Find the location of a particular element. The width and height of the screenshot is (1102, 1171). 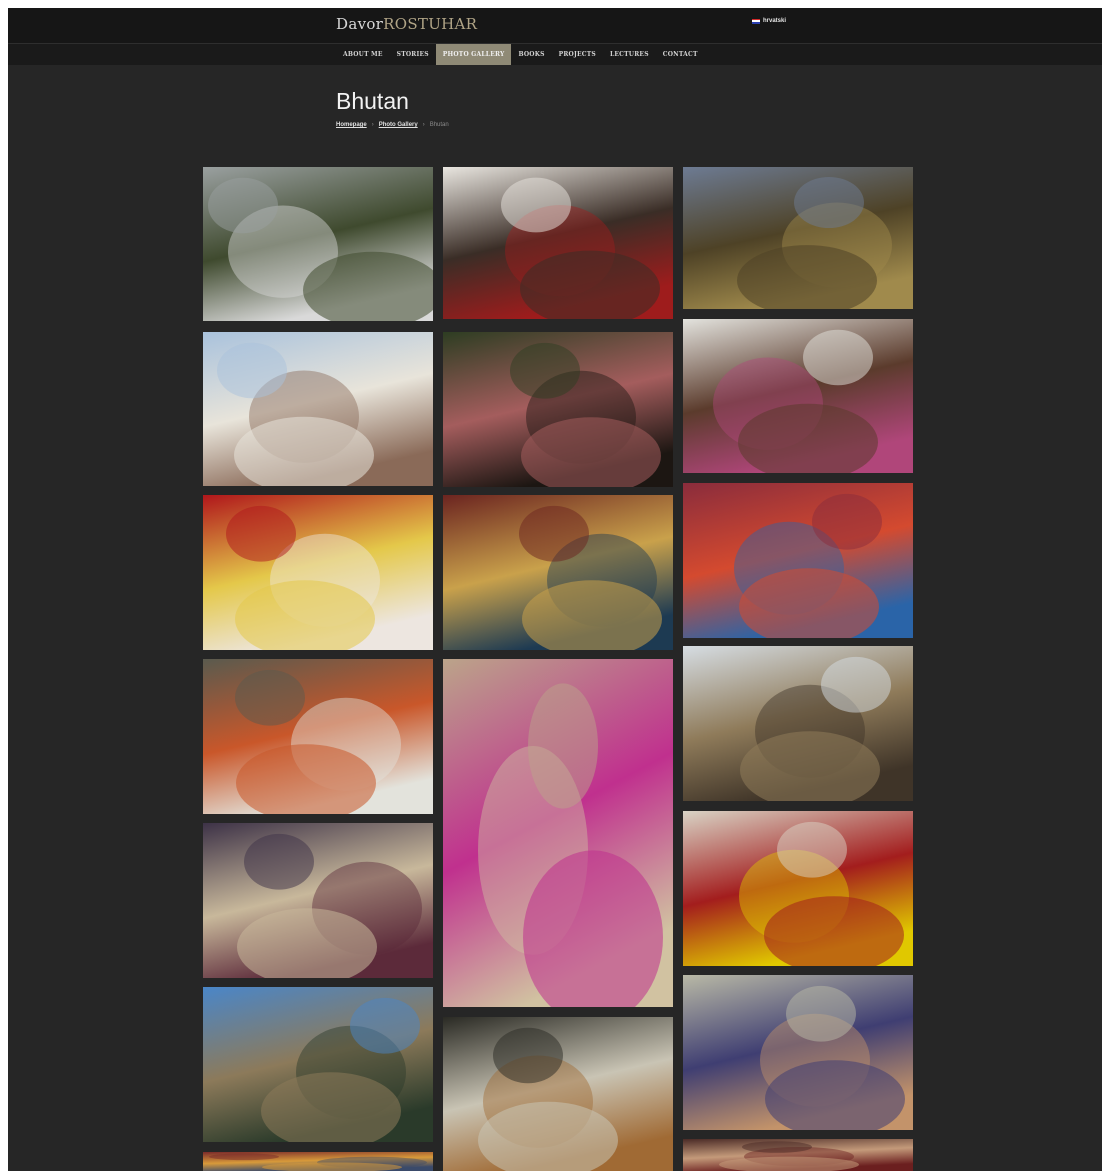

gallery-photo-students-classroom is located at coordinates (318, 900).